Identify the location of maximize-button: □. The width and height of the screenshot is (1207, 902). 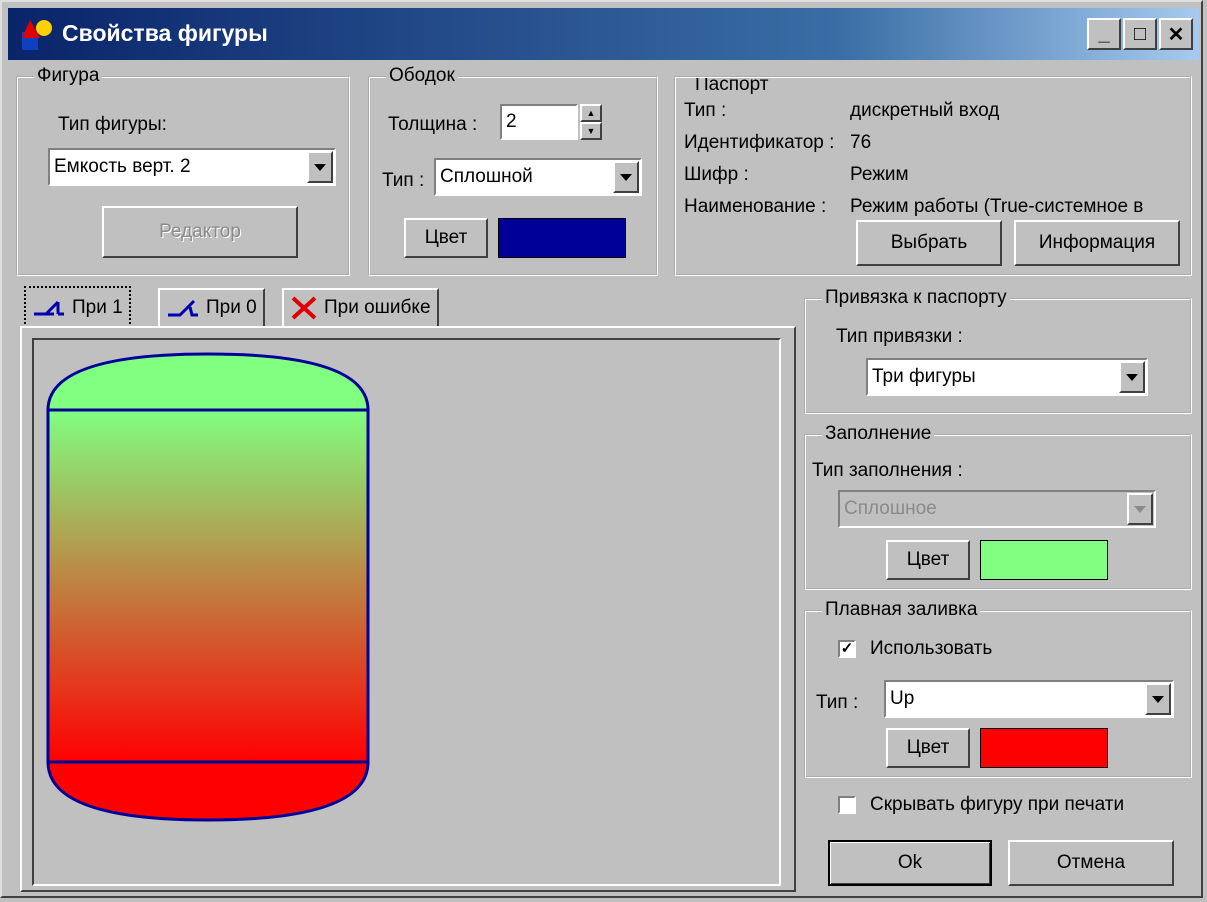
(1140, 34).